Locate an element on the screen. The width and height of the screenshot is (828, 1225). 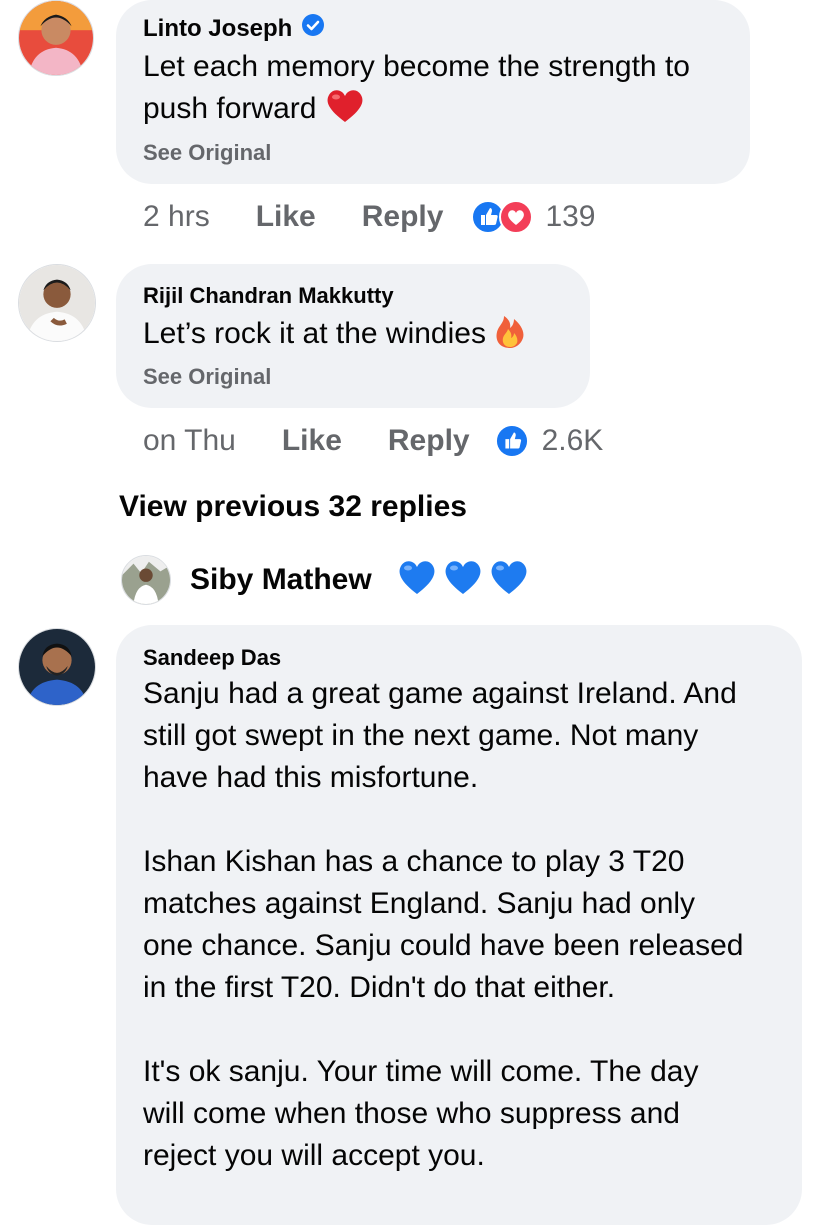
comment-actions: on Thu Like Reply 2.6K is located at coordinates (373, 441).